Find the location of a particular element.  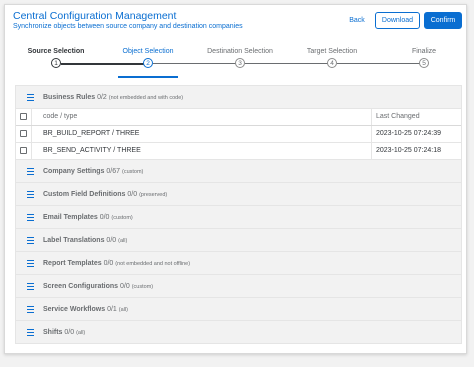

group-label-translations: Label Translations 0/0 (all) is located at coordinates (238, 240).